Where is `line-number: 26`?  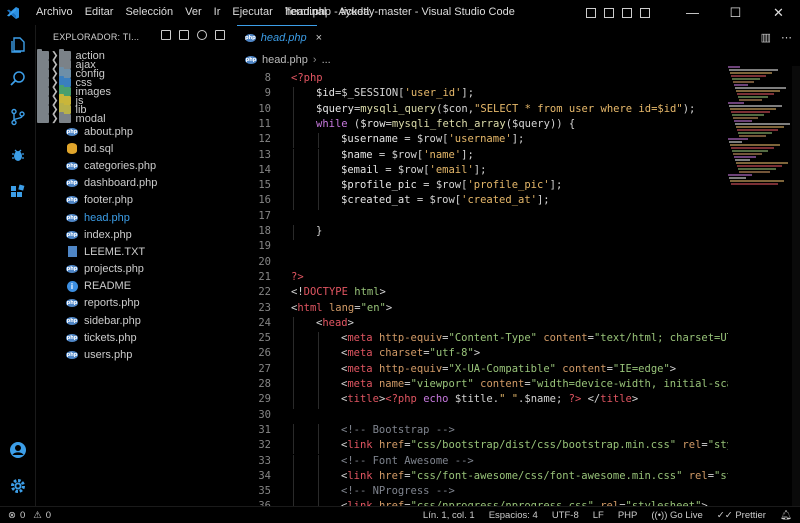 line-number: 26 is located at coordinates (264, 353).